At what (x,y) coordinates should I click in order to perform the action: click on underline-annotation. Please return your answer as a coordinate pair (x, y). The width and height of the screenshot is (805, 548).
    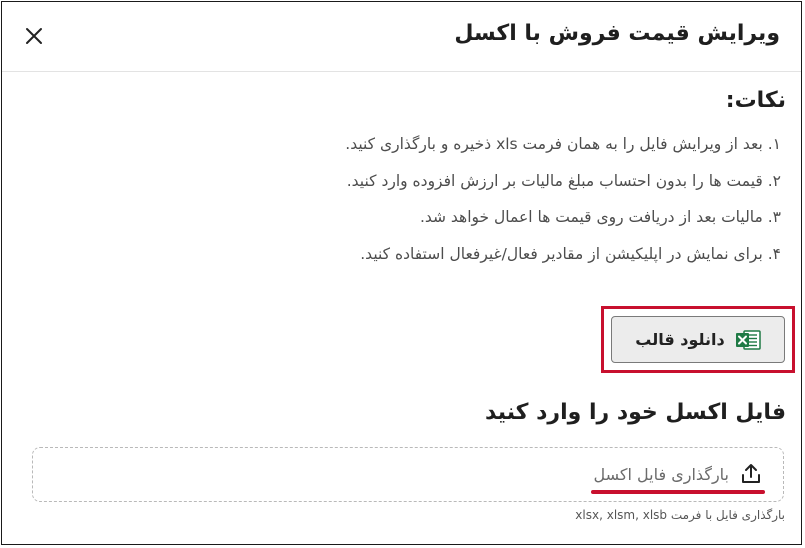
    Looking at the image, I should click on (678, 492).